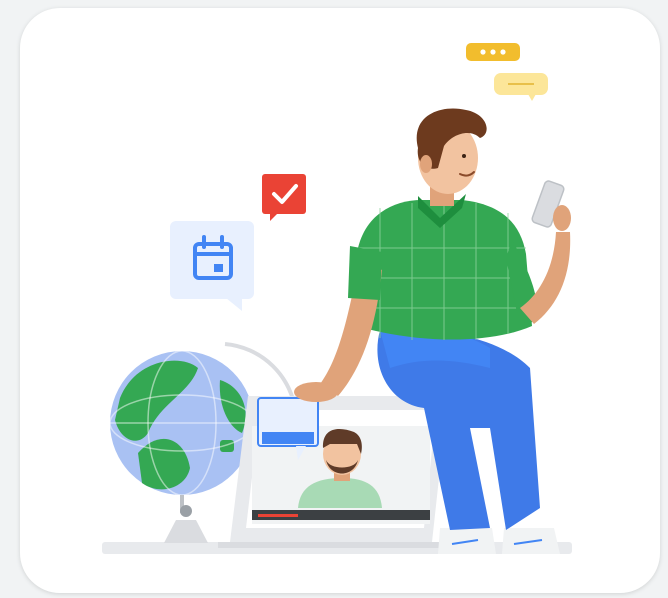  I want to click on chat-bubble-message-icon, so click(521, 87).